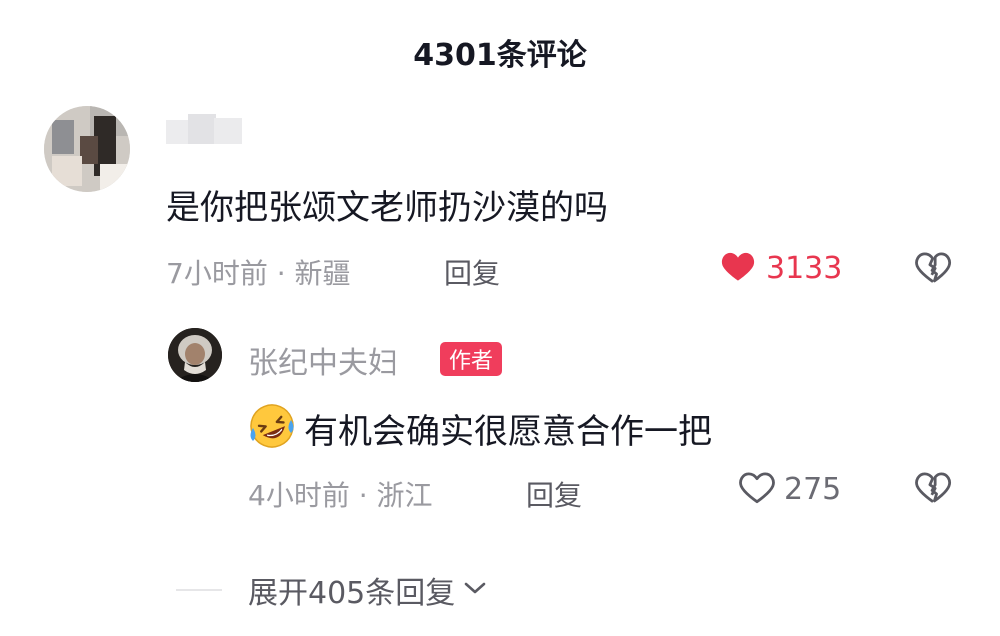 Image resolution: width=1000 pixels, height=636 pixels. I want to click on comment-meta: 7小时前 · 新疆, so click(258, 272).